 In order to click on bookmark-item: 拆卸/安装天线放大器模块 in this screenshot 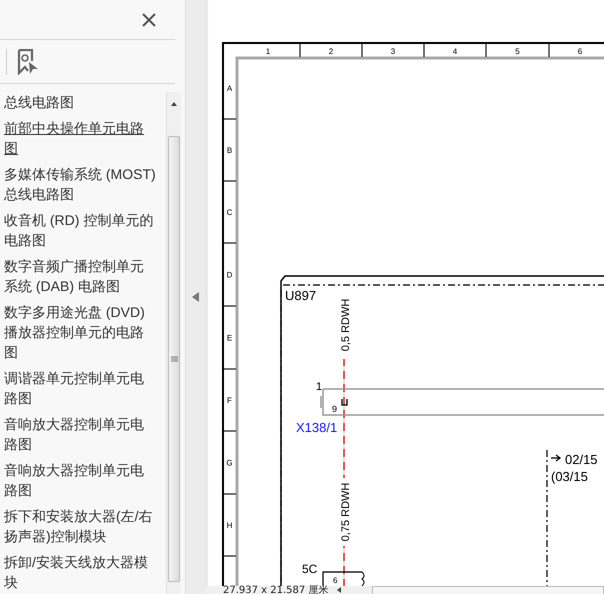, I will do `click(80, 572)`.